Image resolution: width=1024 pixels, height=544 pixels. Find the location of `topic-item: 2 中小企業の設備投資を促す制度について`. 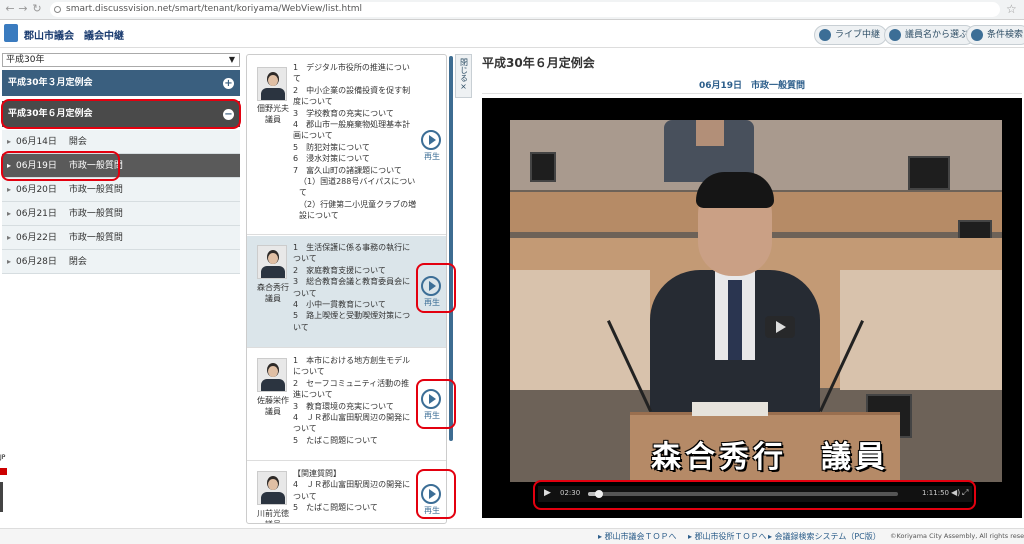

topic-item: 2 中小企業の設備投資を促す制度について is located at coordinates (352, 96).